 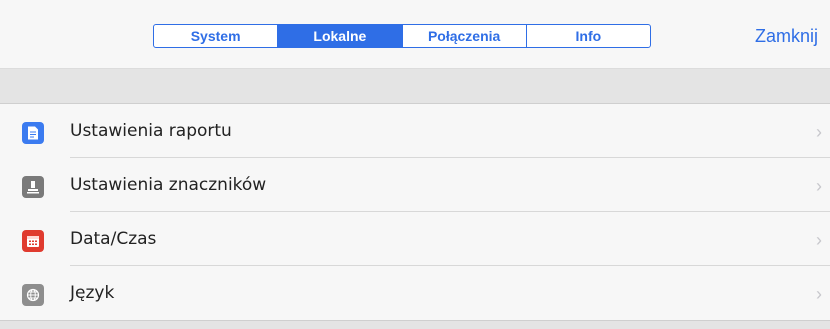 What do you see at coordinates (92, 293) in the screenshot?
I see `list-item-label: Język` at bounding box center [92, 293].